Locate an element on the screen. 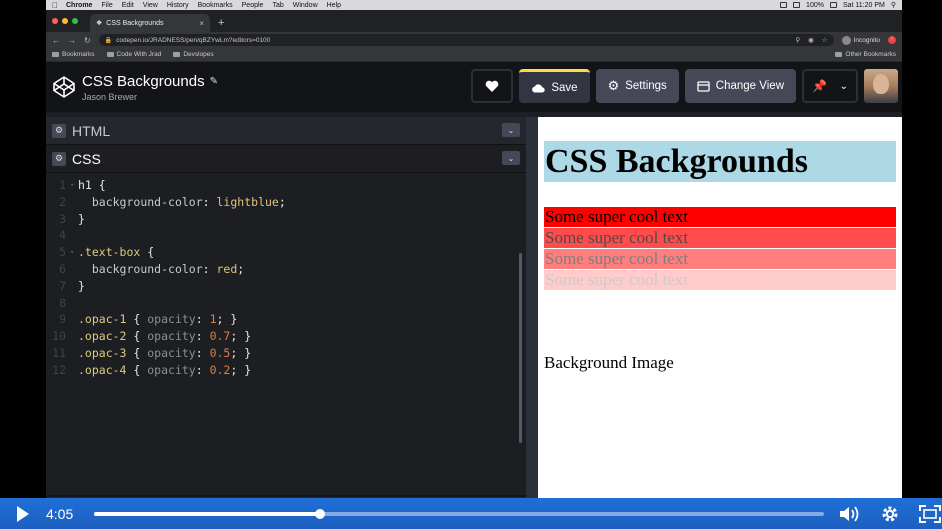 Image resolution: width=942 pixels, height=529 pixels. gear-icon is located at coordinates (890, 513).